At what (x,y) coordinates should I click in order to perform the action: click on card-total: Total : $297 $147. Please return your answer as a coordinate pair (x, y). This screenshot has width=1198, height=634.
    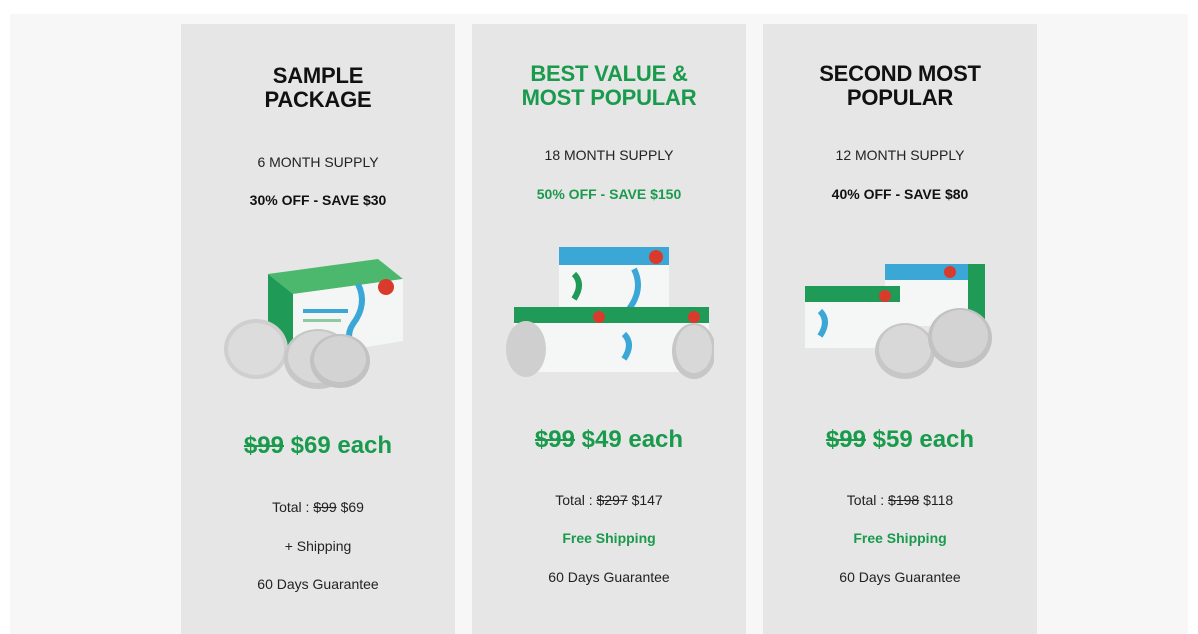
    Looking at the image, I should click on (609, 500).